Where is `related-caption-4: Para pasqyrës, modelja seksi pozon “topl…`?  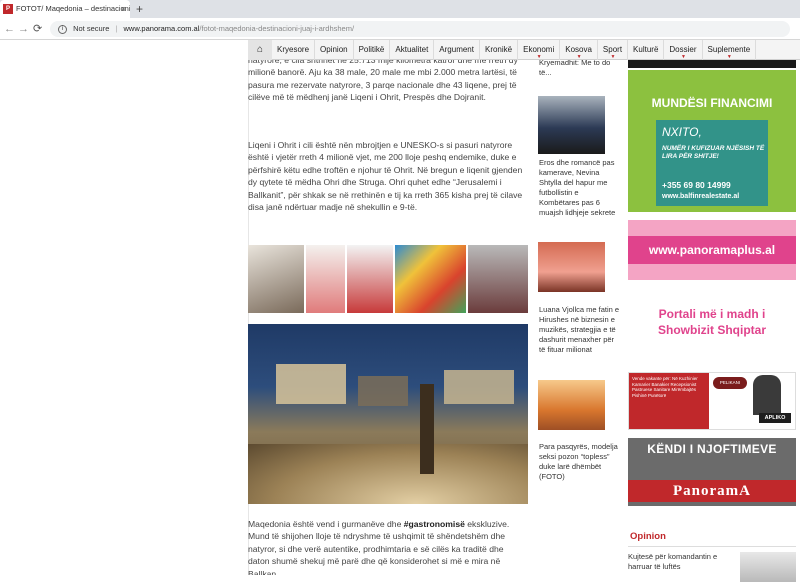
related-caption-4: Para pasqyrës, modelja seksi pozon “topl… is located at coordinates (580, 462).